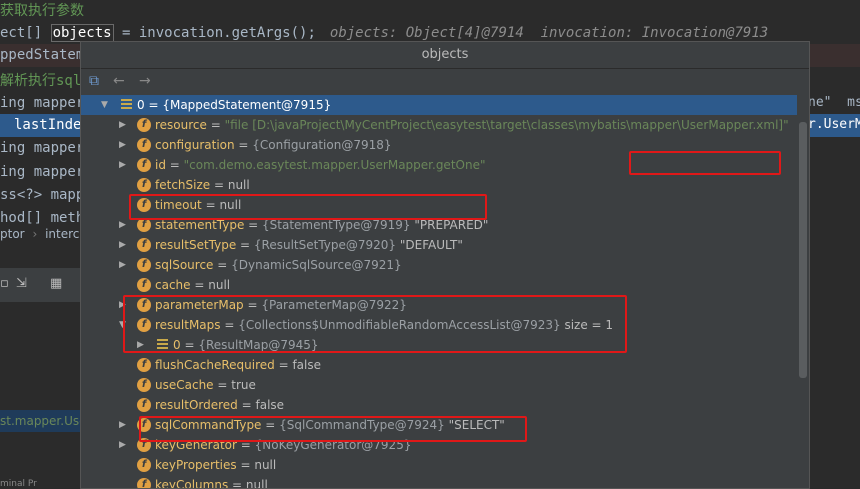  I want to click on node-name: keyProperties, so click(196, 465).